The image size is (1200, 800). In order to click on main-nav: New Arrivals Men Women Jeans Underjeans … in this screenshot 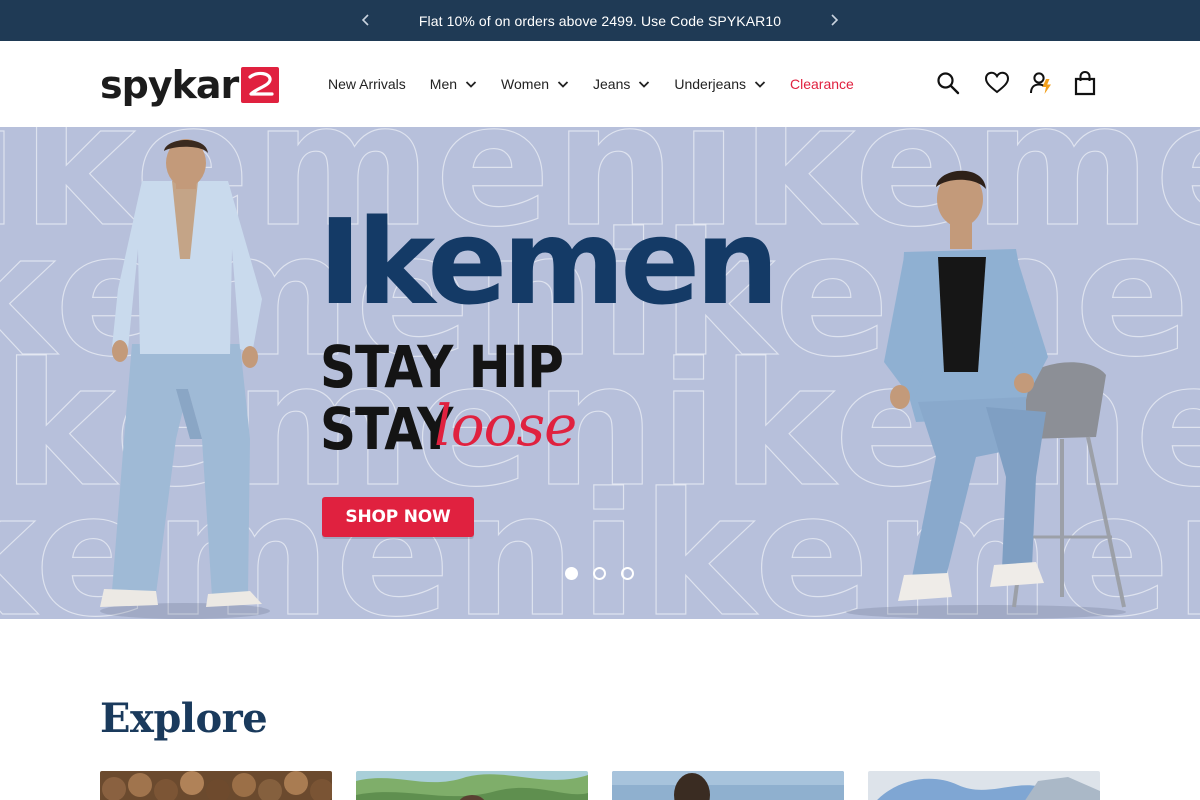, I will do `click(591, 84)`.